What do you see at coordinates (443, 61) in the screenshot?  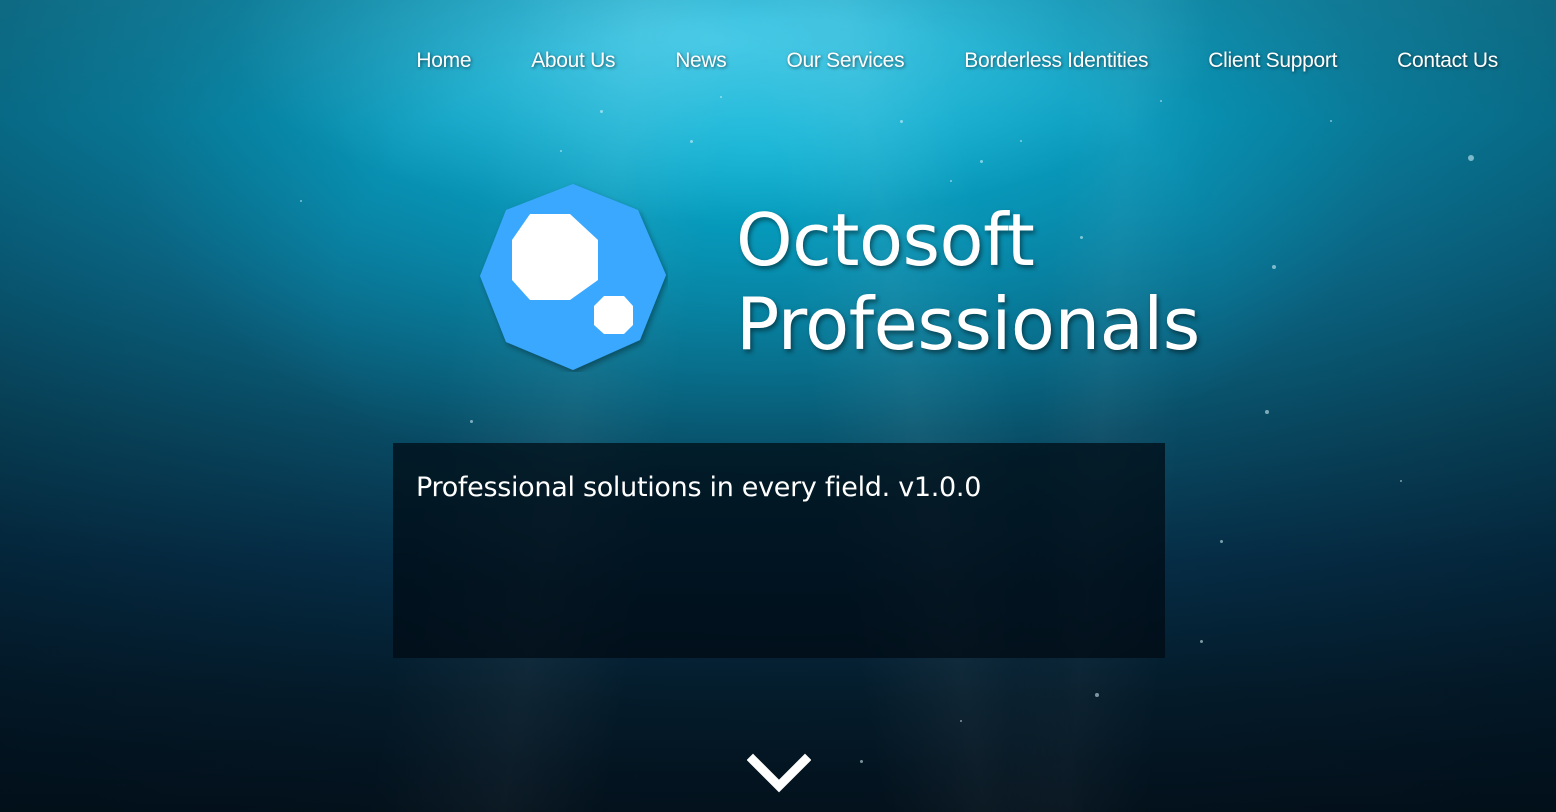 I see `nav-item-home: Home` at bounding box center [443, 61].